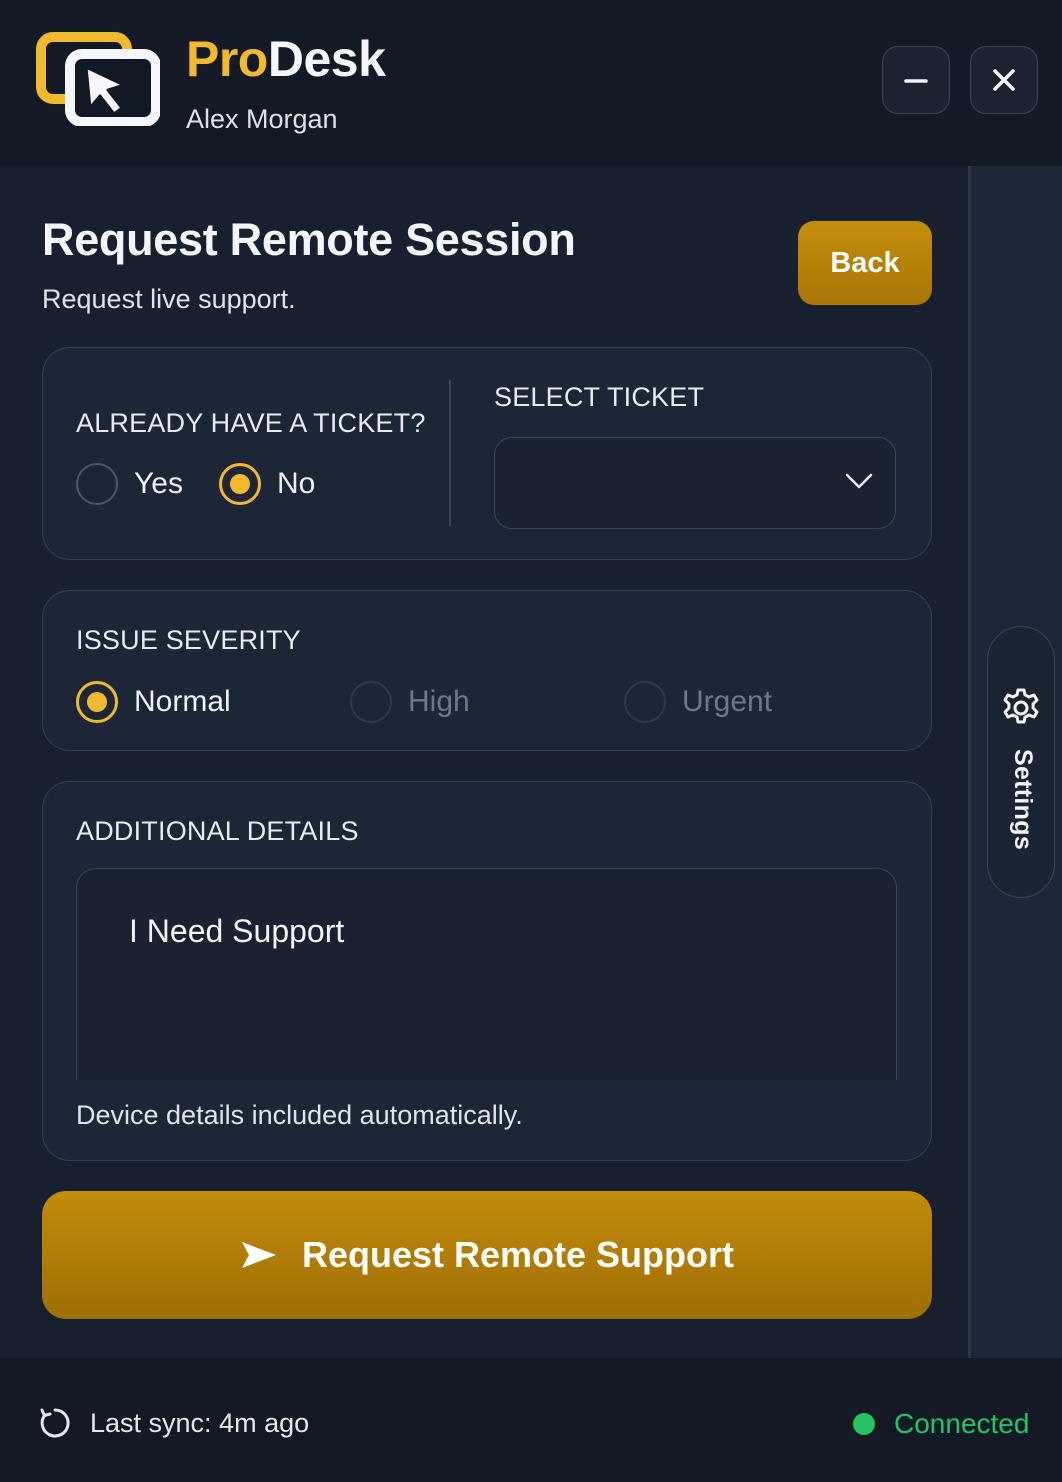 This screenshot has width=1062, height=1482. Describe the element at coordinates (158, 483) in the screenshot. I see `radio-label: Yes` at that location.